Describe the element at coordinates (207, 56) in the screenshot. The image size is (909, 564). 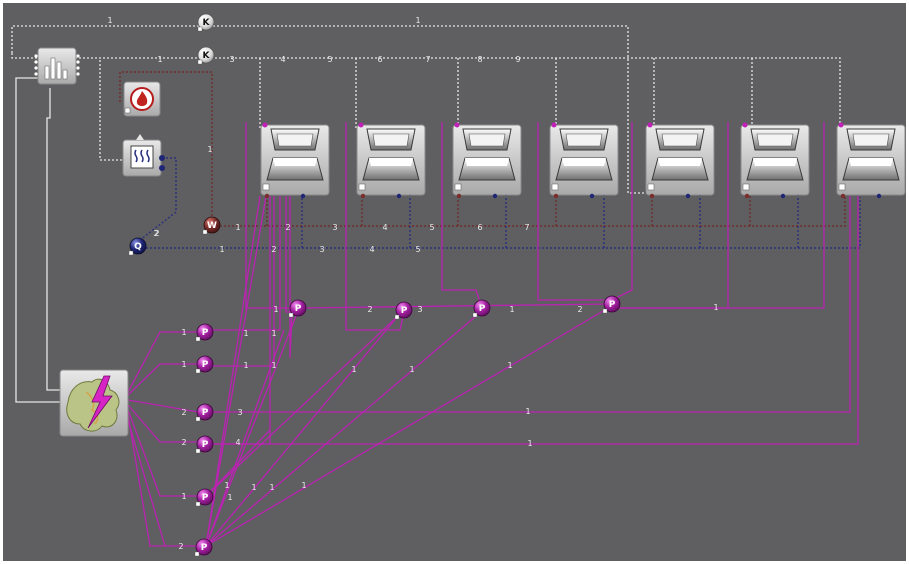
I see `control-node-bottom-symbol: K` at that location.